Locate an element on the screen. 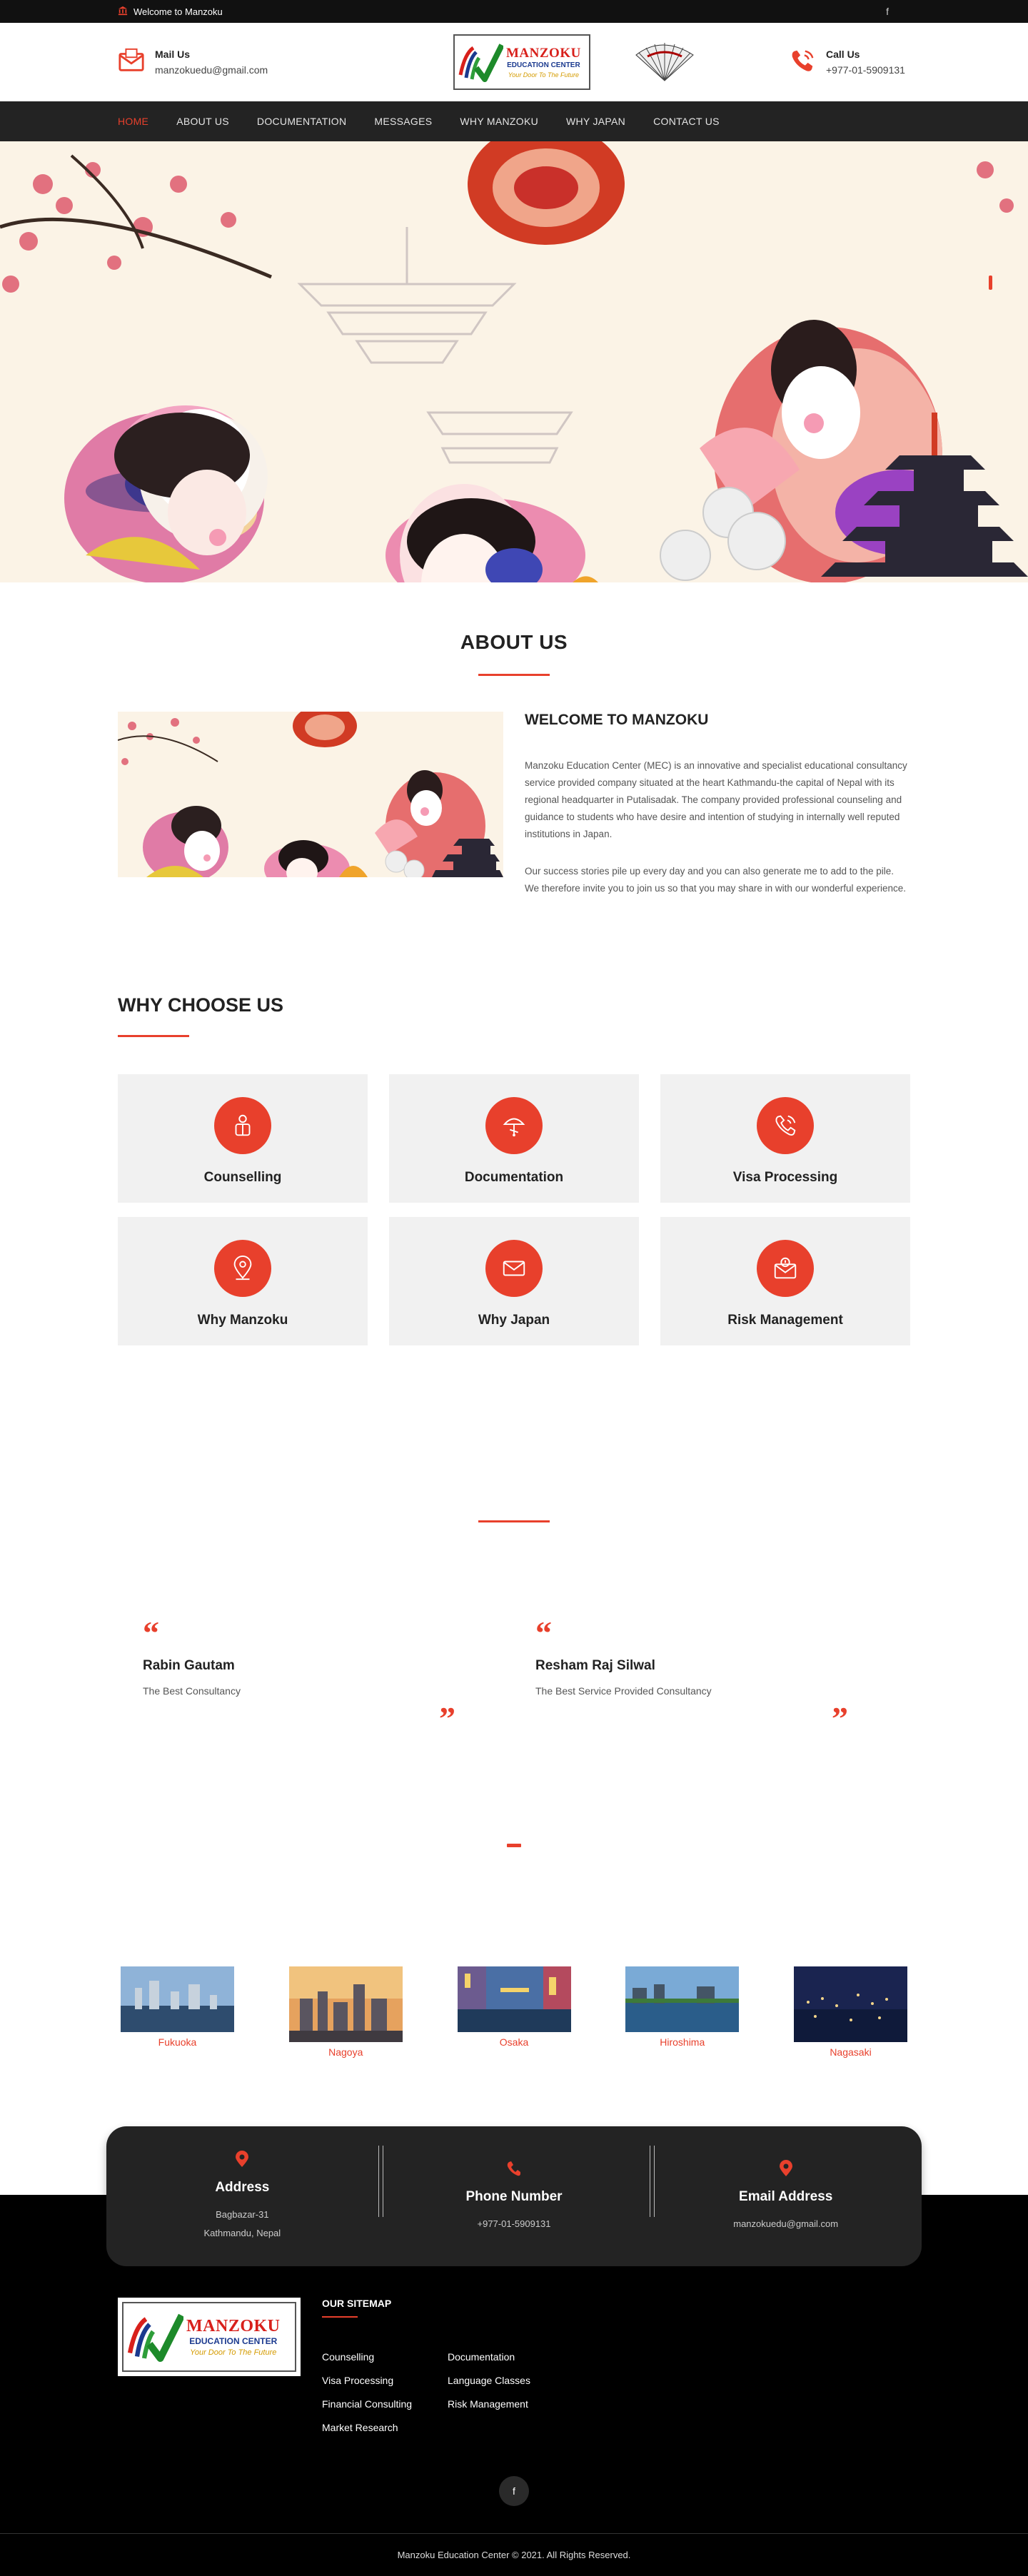  fan-image is located at coordinates (664, 62).